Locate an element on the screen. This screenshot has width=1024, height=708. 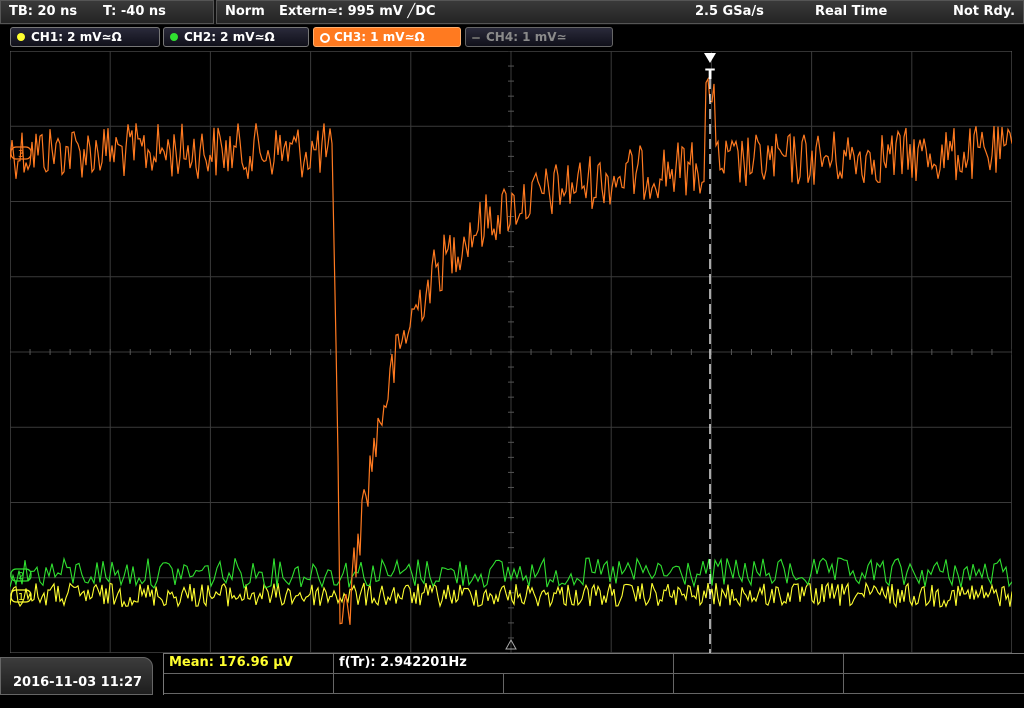
channel-3-label: CH3: 1 mV≃Ω is located at coordinates (379, 37).